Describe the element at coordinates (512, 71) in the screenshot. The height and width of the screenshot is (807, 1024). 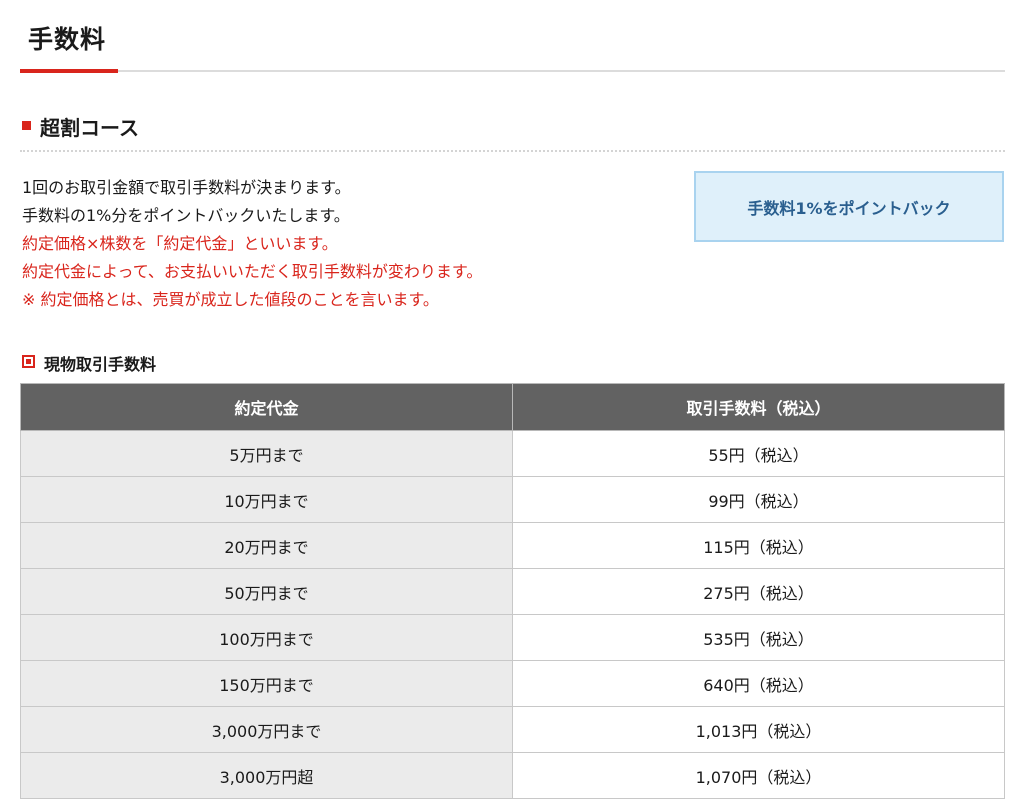
I see `title-divider` at that location.